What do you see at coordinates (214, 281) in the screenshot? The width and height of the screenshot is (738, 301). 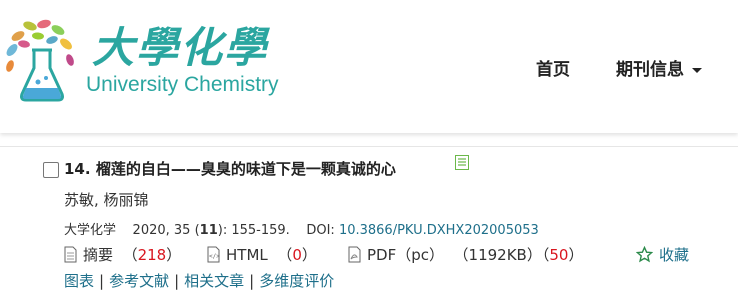 I see `link-related-articles: 相关文章` at bounding box center [214, 281].